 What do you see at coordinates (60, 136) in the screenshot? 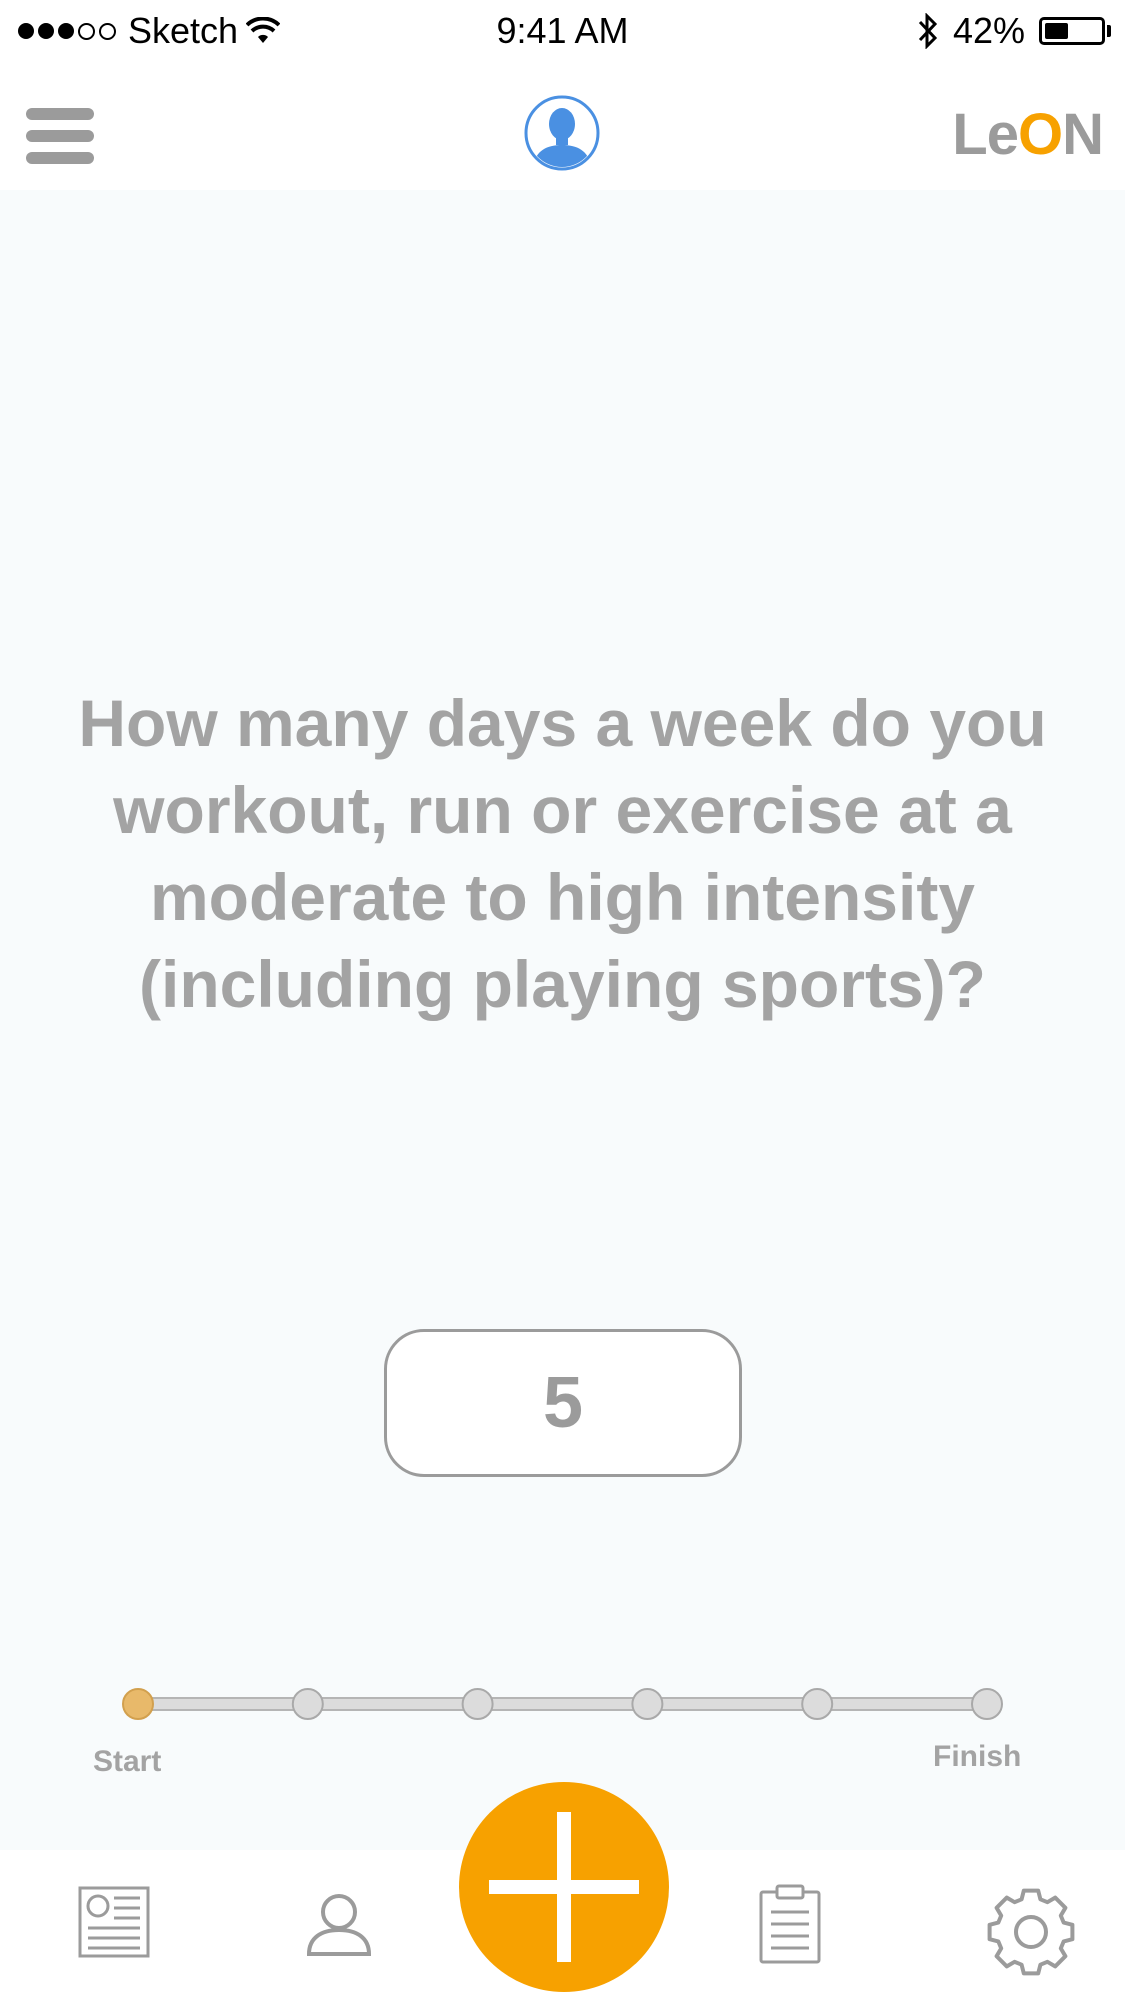
I see `hamburger-menu-icon` at bounding box center [60, 136].